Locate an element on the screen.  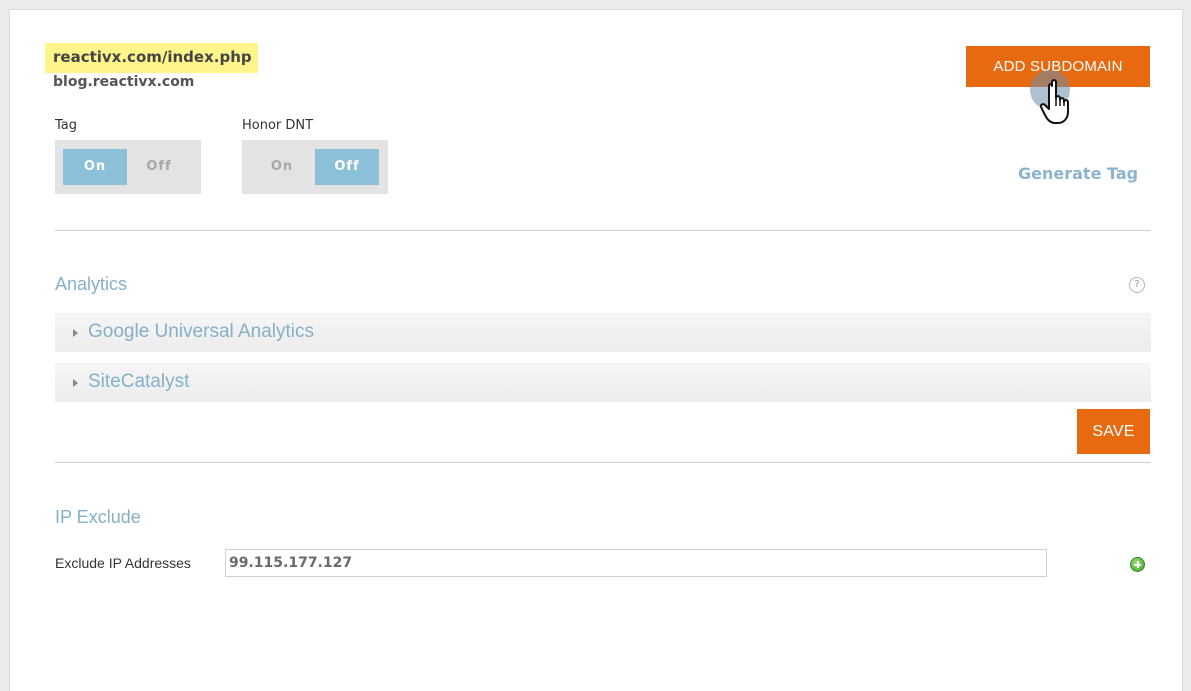
save-button: SAVE is located at coordinates (1113, 431).